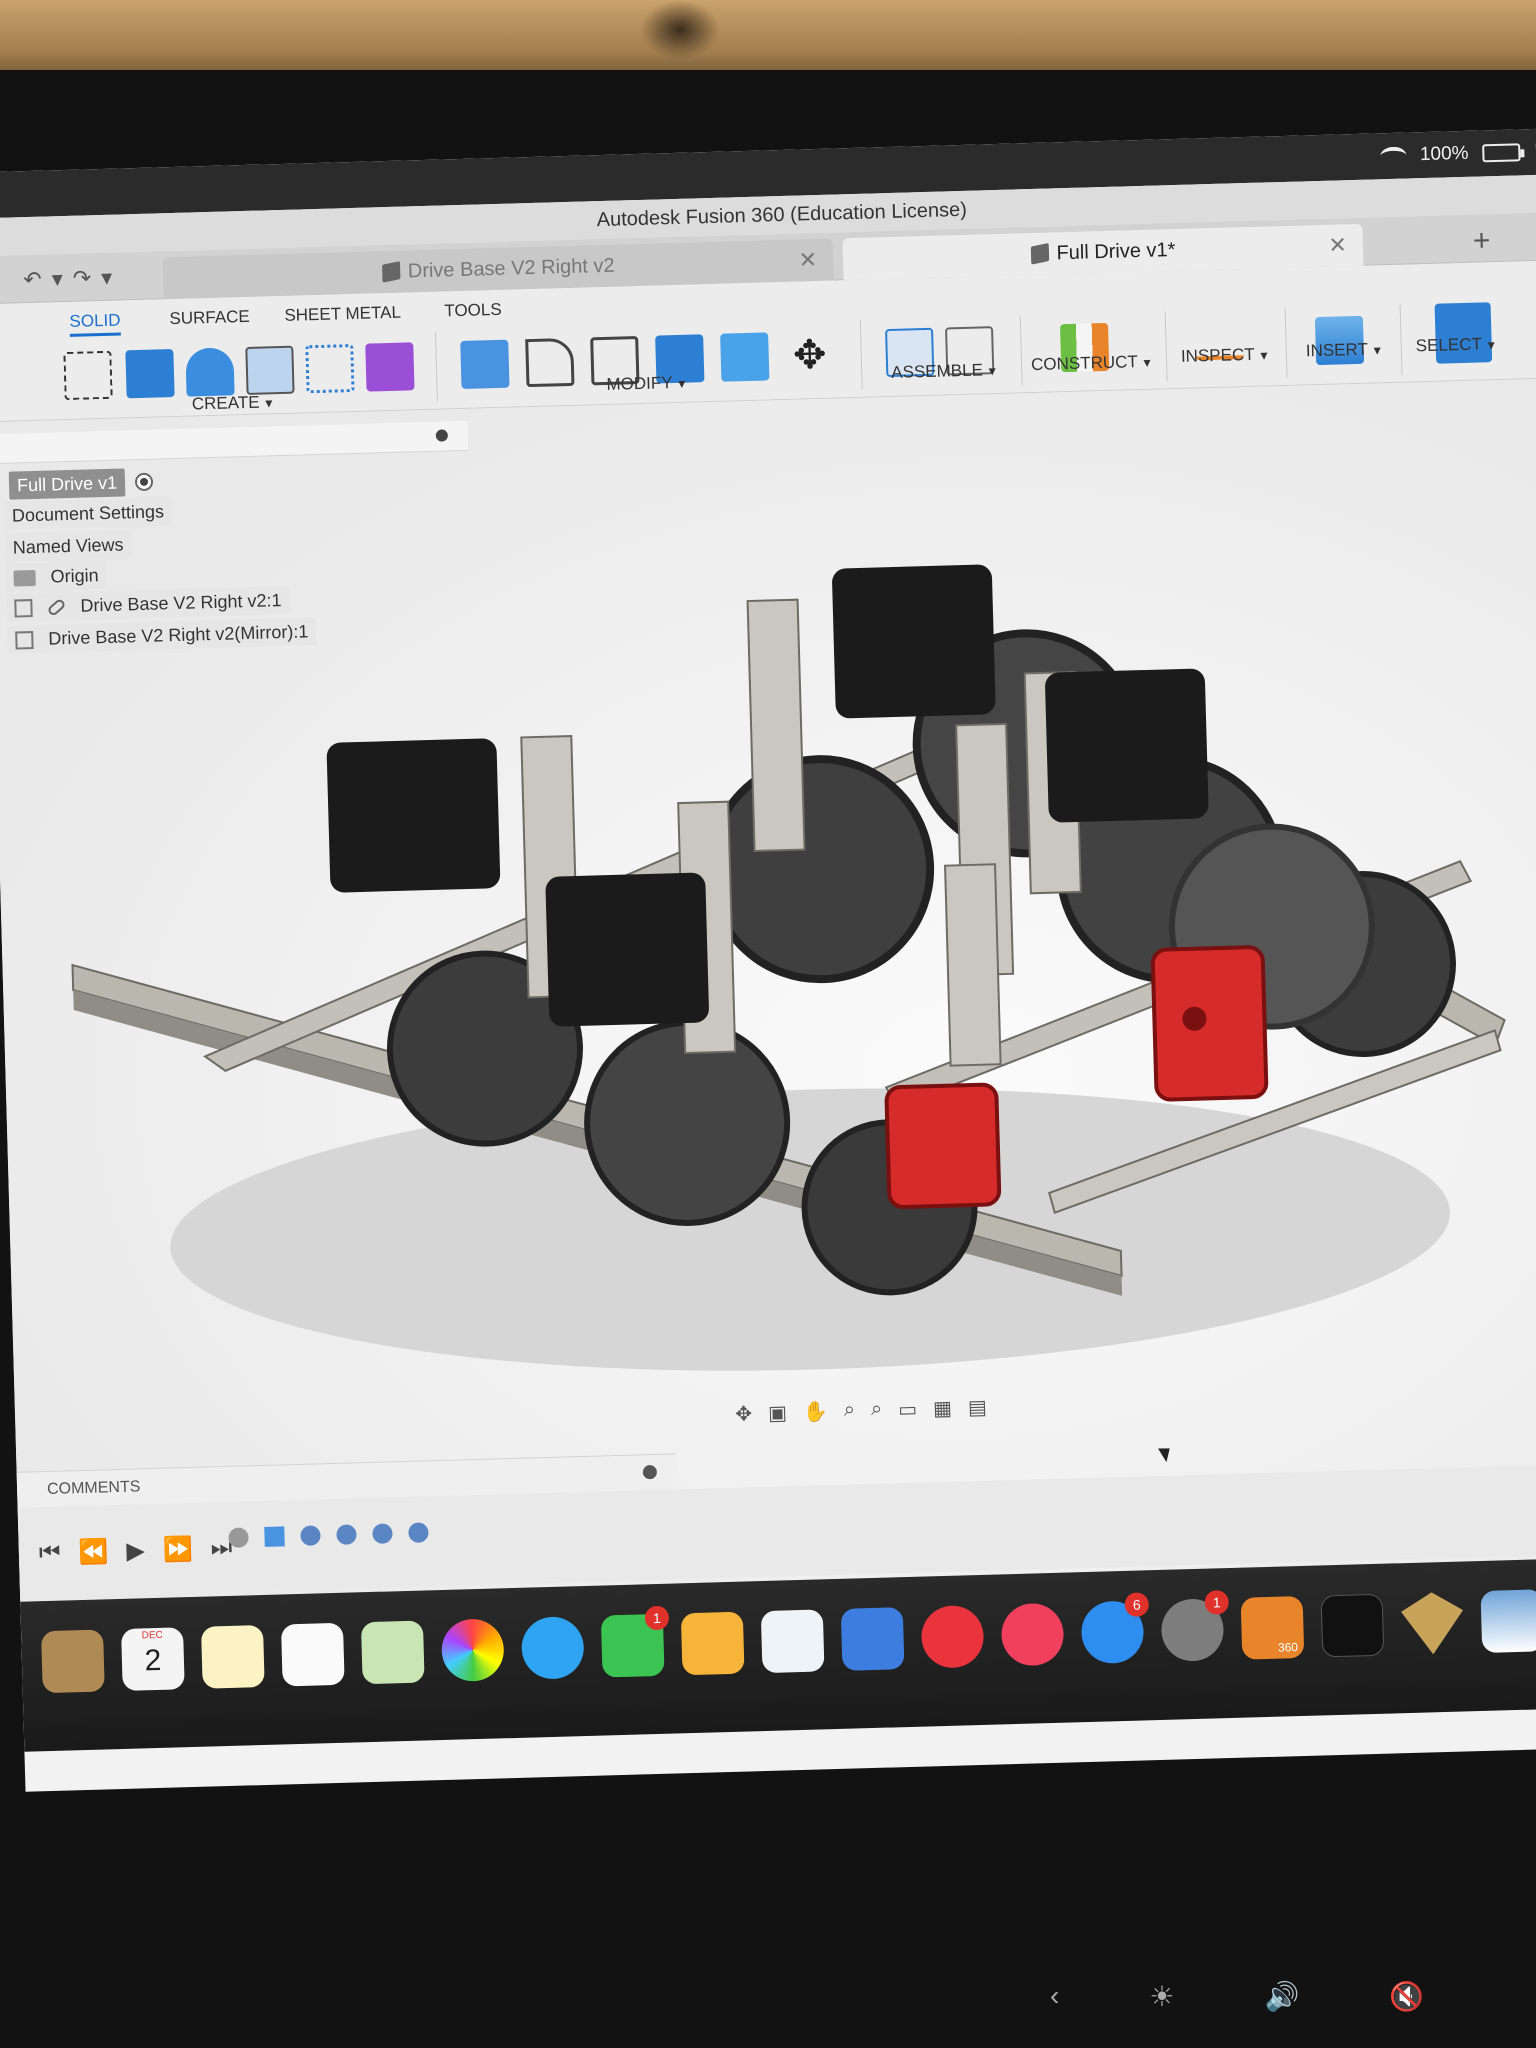 The height and width of the screenshot is (2048, 1536). I want to click on step-back-icon: ⏪, so click(93, 1552).